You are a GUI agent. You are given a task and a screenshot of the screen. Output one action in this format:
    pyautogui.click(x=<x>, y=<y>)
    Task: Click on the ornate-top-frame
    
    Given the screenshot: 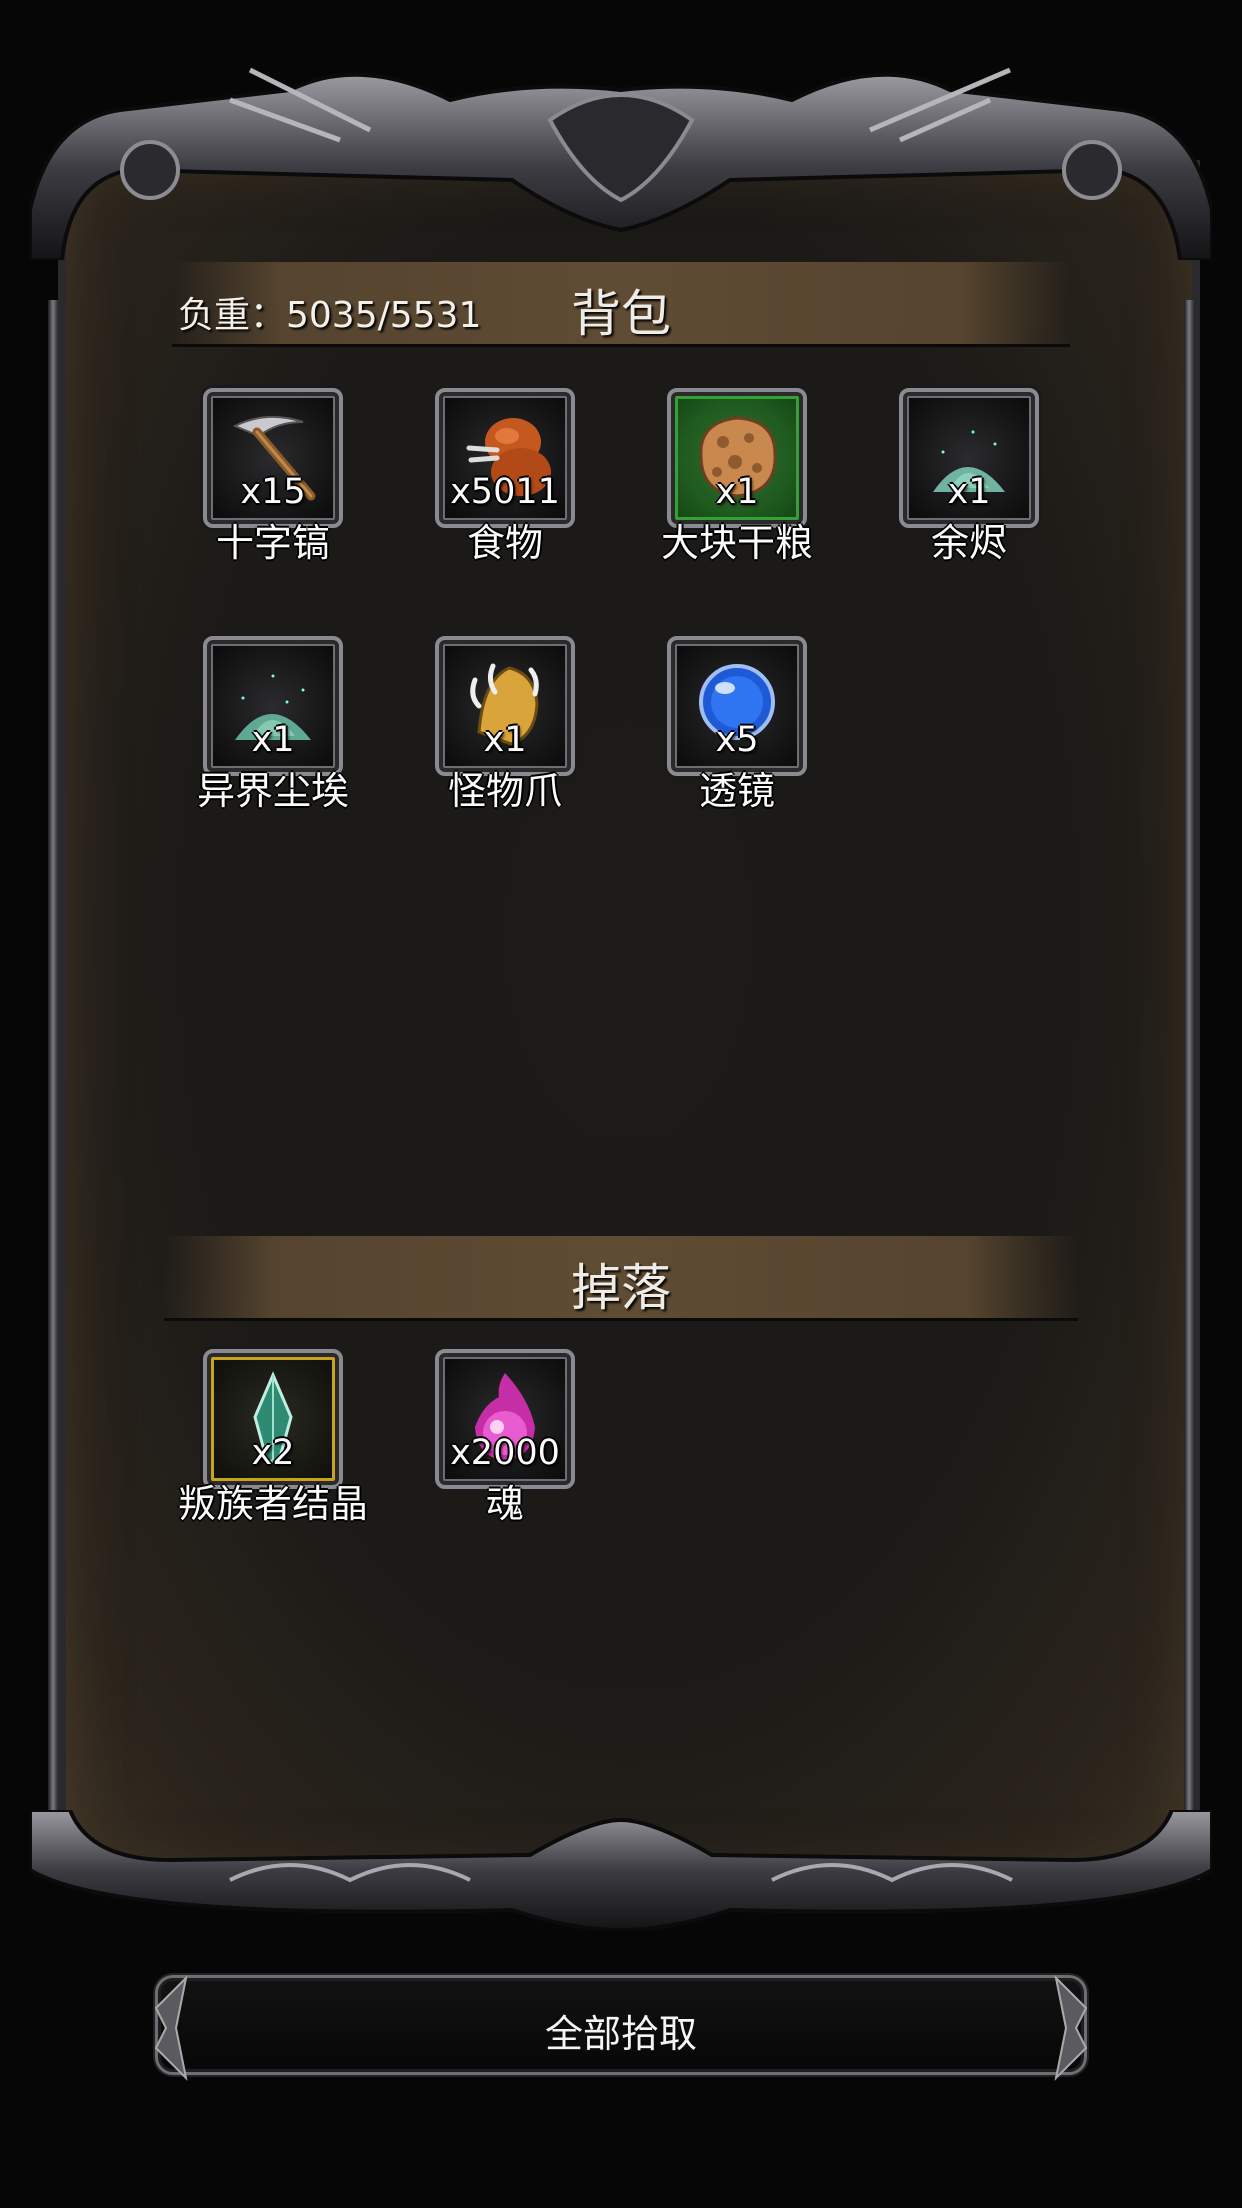 What is the action you would take?
    pyautogui.click(x=621, y=163)
    